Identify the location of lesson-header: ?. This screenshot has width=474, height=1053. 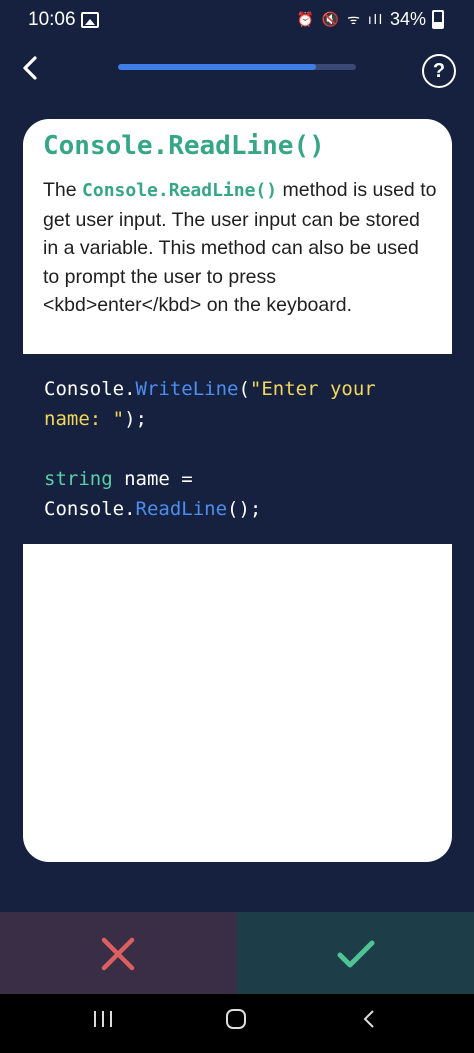
(237, 70).